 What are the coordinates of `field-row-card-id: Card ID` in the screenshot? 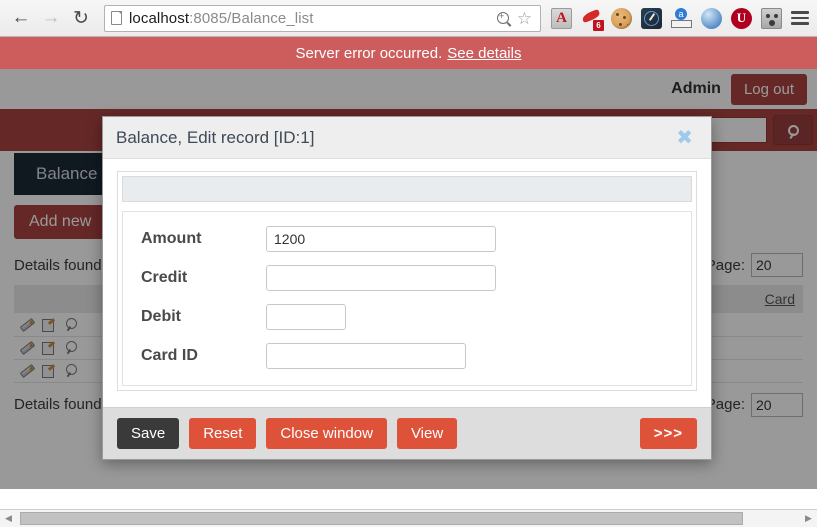 It's located at (407, 356).